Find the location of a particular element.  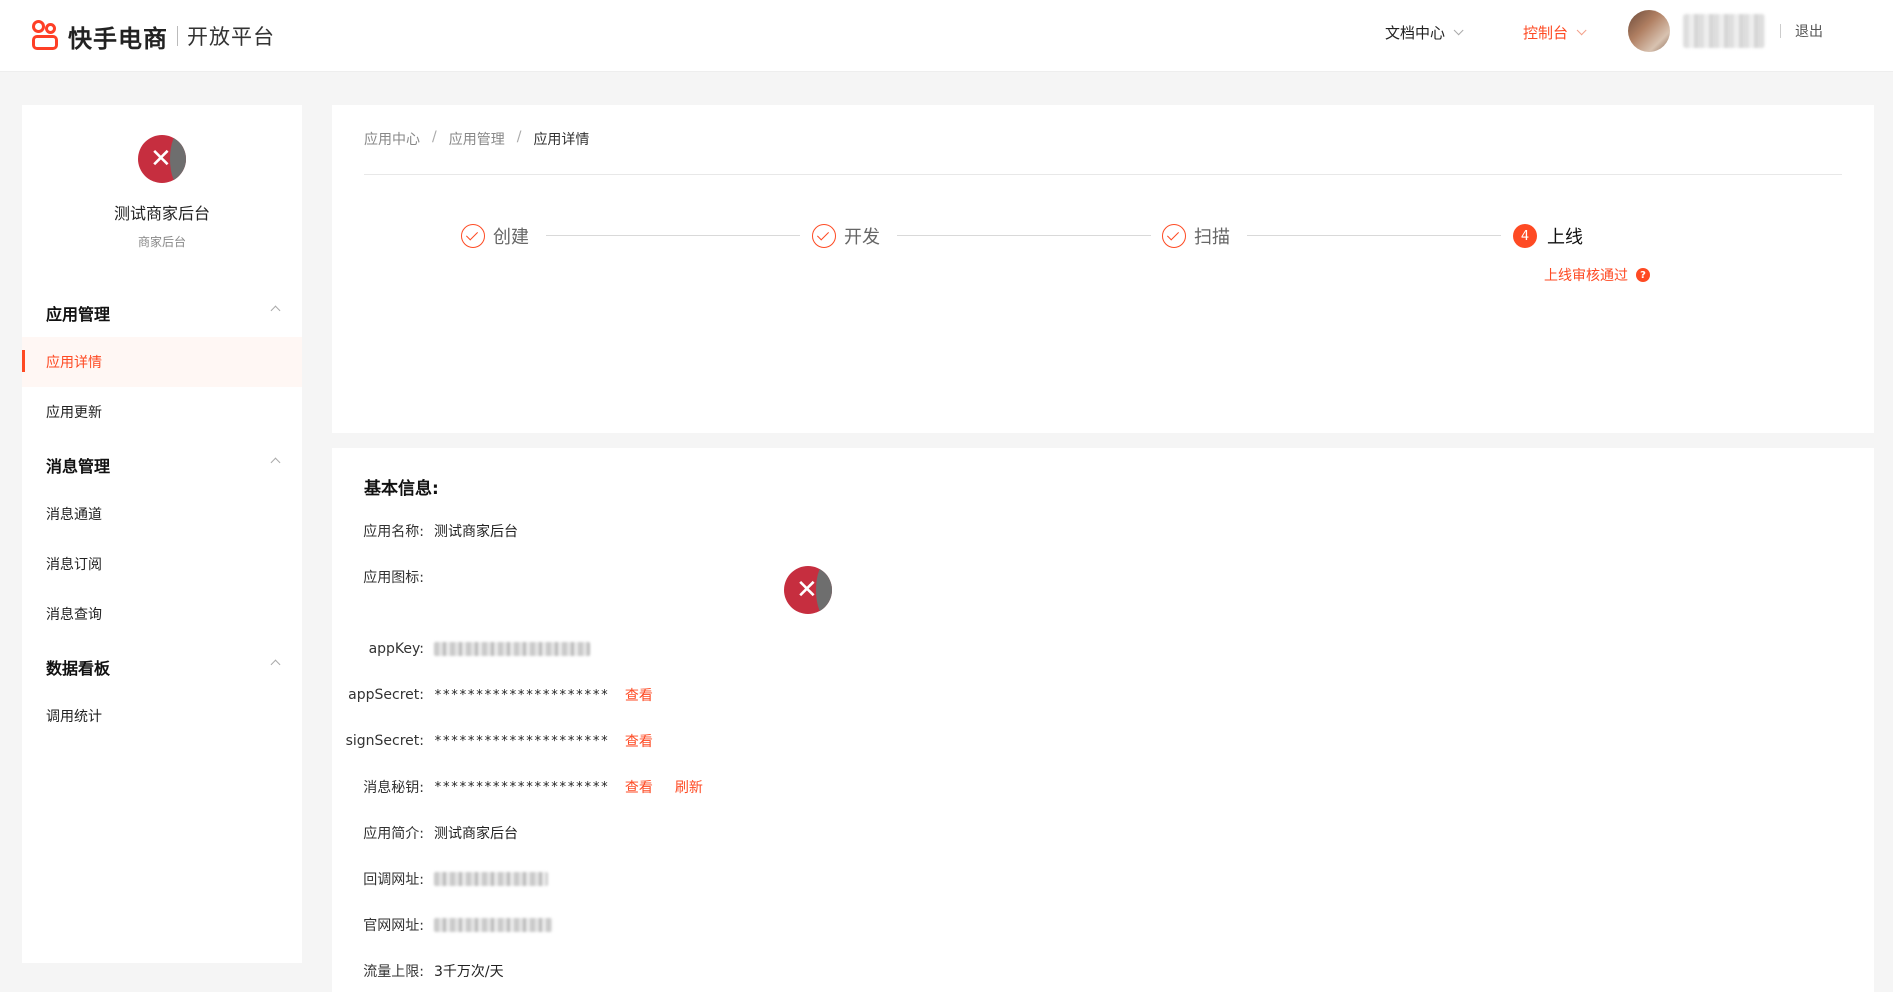

field-label: 流量上限: is located at coordinates (393, 972).